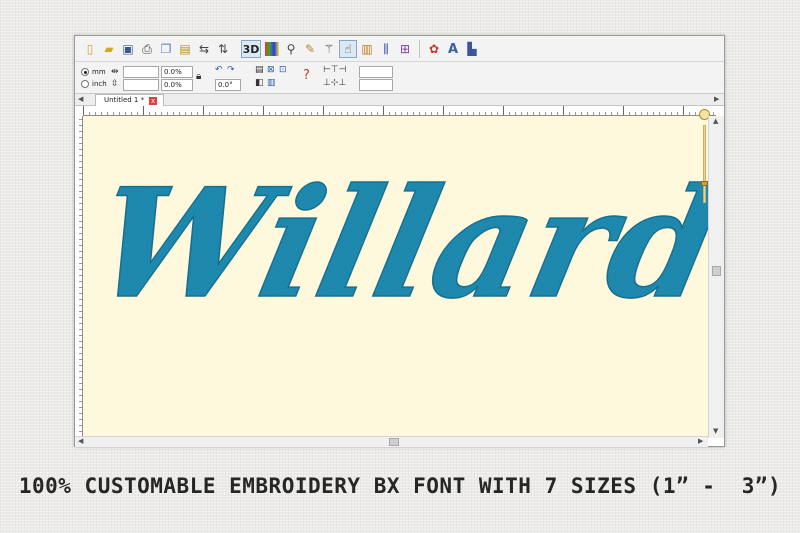 The image size is (800, 533). What do you see at coordinates (310, 49) in the screenshot?
I see `measure-icon: ✎` at bounding box center [310, 49].